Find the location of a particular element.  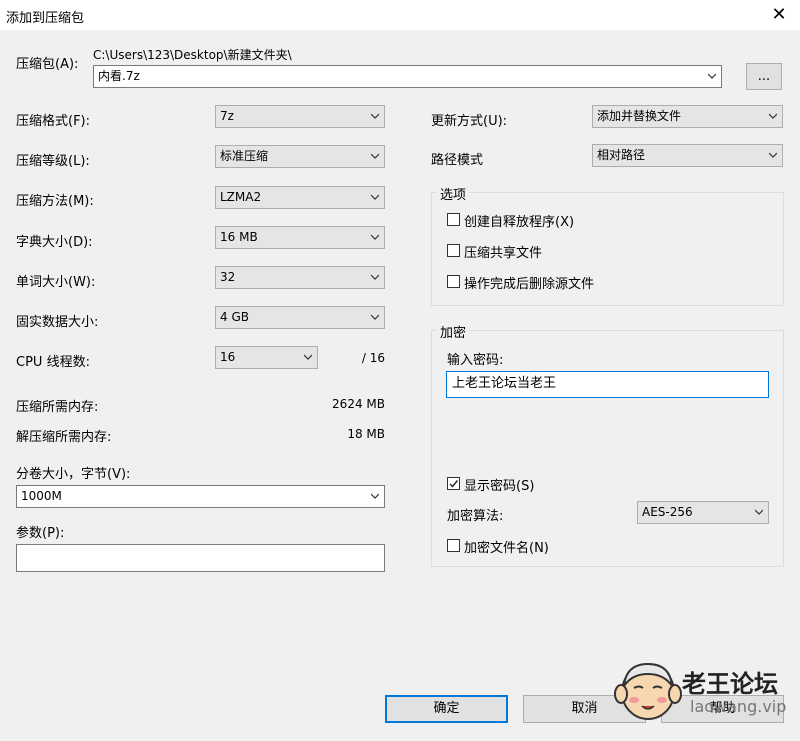

encryption-method-label: 加密算法: is located at coordinates (475, 516).